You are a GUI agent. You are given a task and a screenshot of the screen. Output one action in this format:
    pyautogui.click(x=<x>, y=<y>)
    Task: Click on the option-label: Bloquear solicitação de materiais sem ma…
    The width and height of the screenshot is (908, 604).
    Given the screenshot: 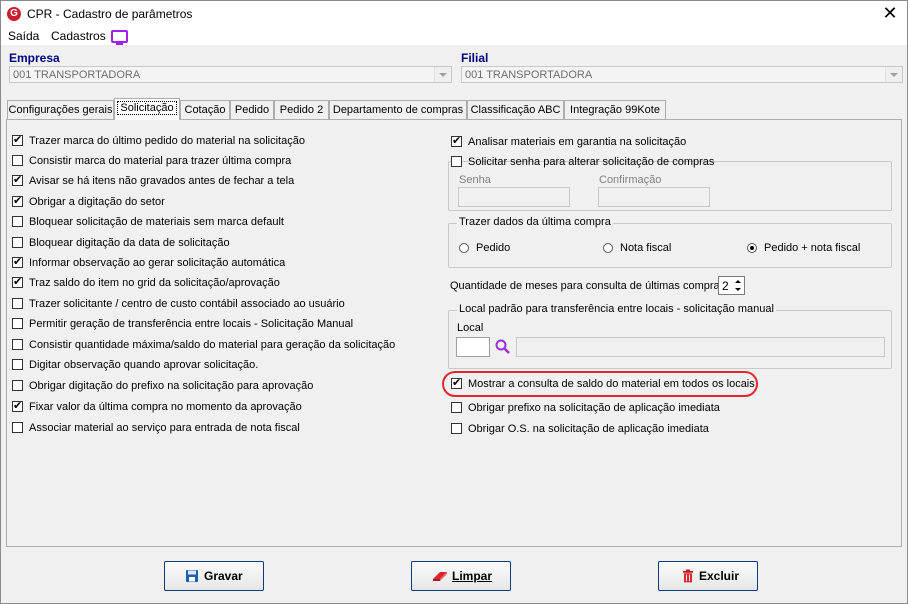 What is the action you would take?
    pyautogui.click(x=156, y=222)
    